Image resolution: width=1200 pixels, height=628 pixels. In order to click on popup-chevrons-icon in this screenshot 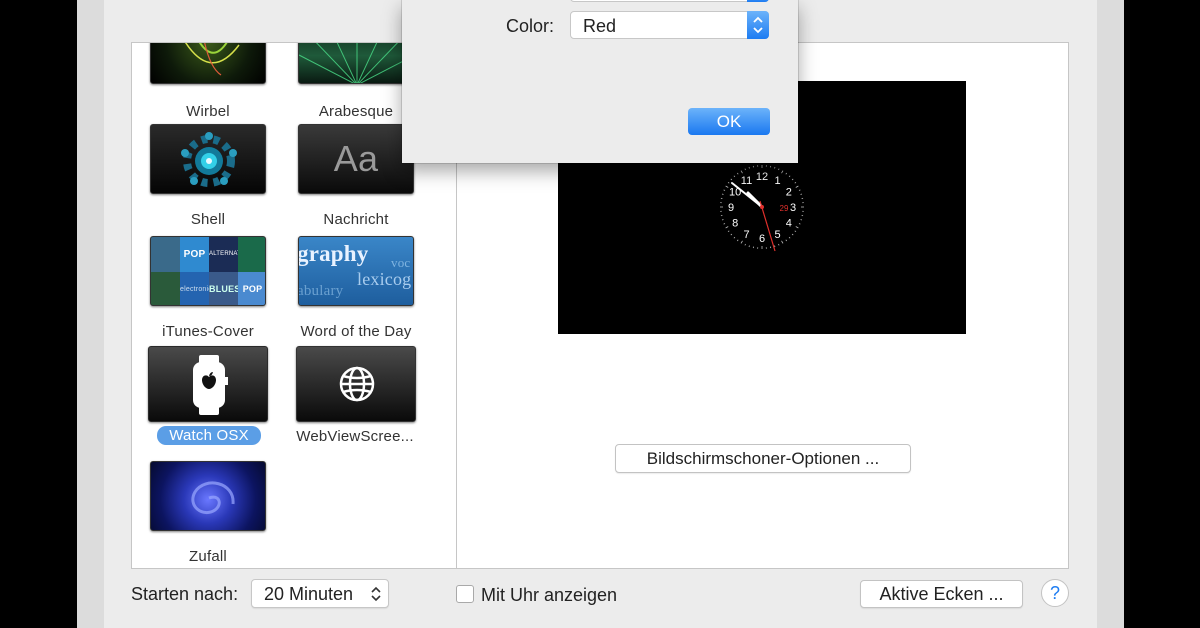, I will do `click(758, 25)`.